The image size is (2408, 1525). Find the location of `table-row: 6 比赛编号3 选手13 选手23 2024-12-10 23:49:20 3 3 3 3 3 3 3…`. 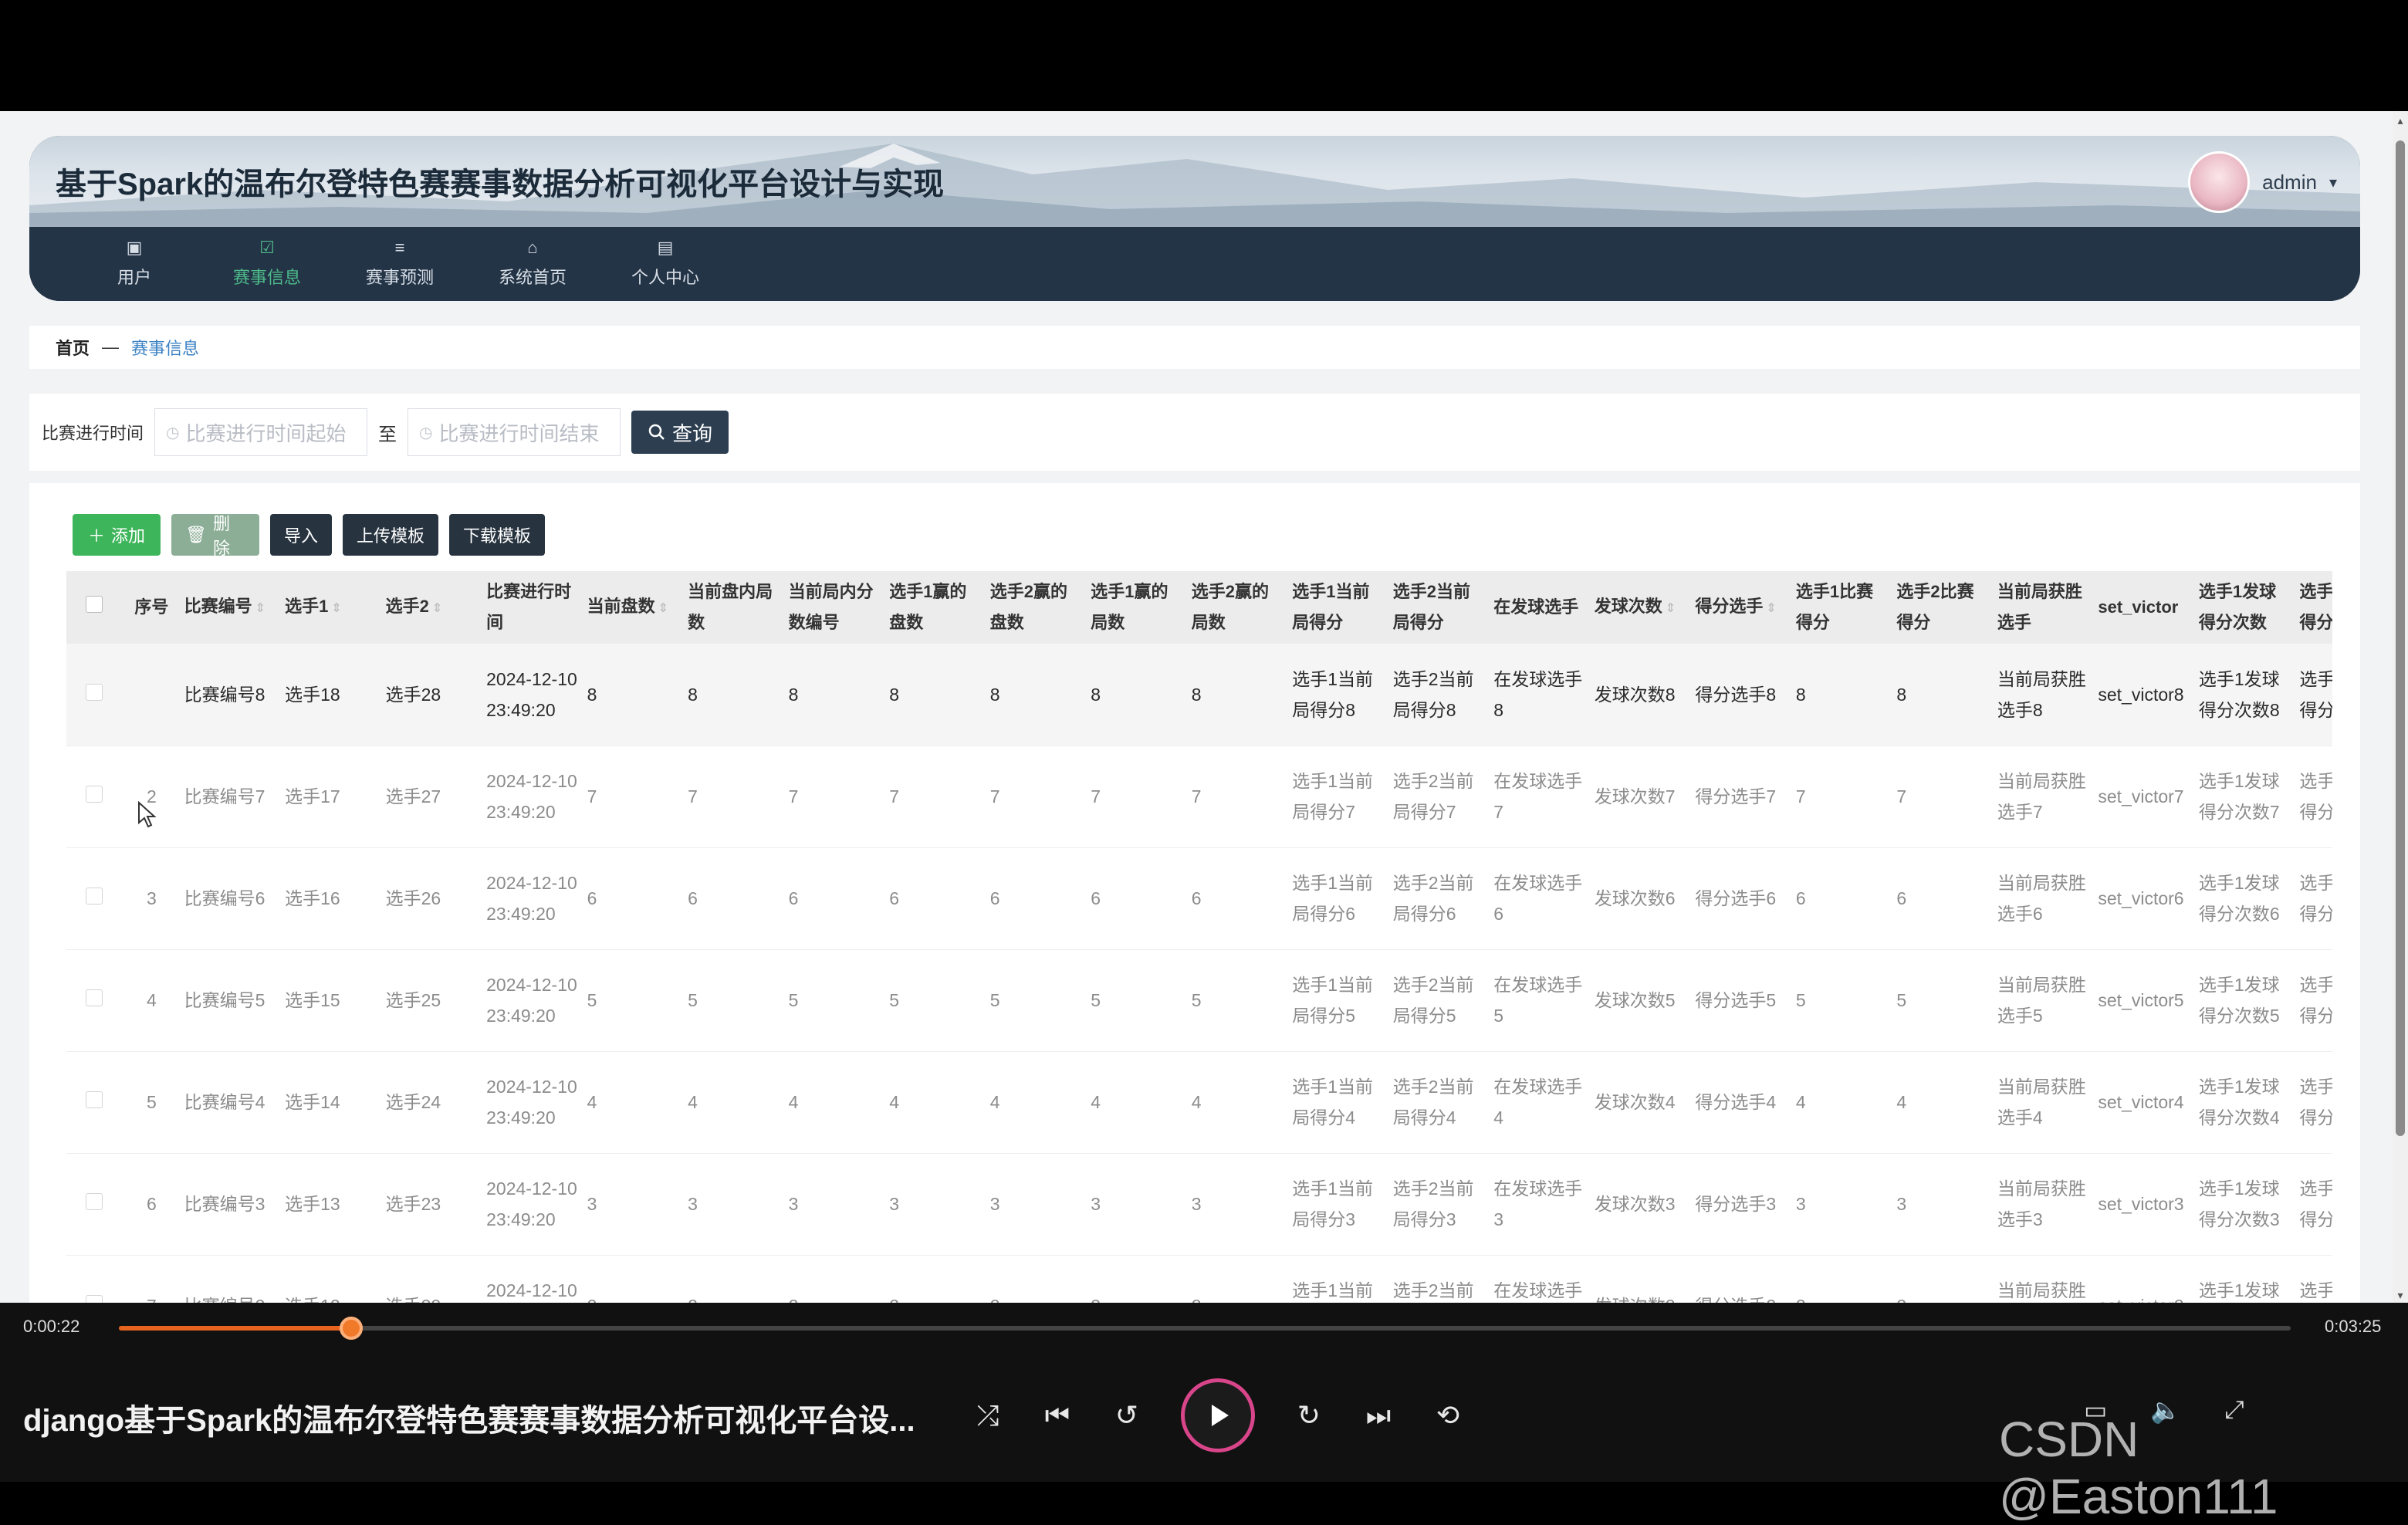

table-row: 6 比赛编号3 选手13 选手23 2024-12-10 23:49:20 3 3 3 3 3 3 3… is located at coordinates (1199, 1204).